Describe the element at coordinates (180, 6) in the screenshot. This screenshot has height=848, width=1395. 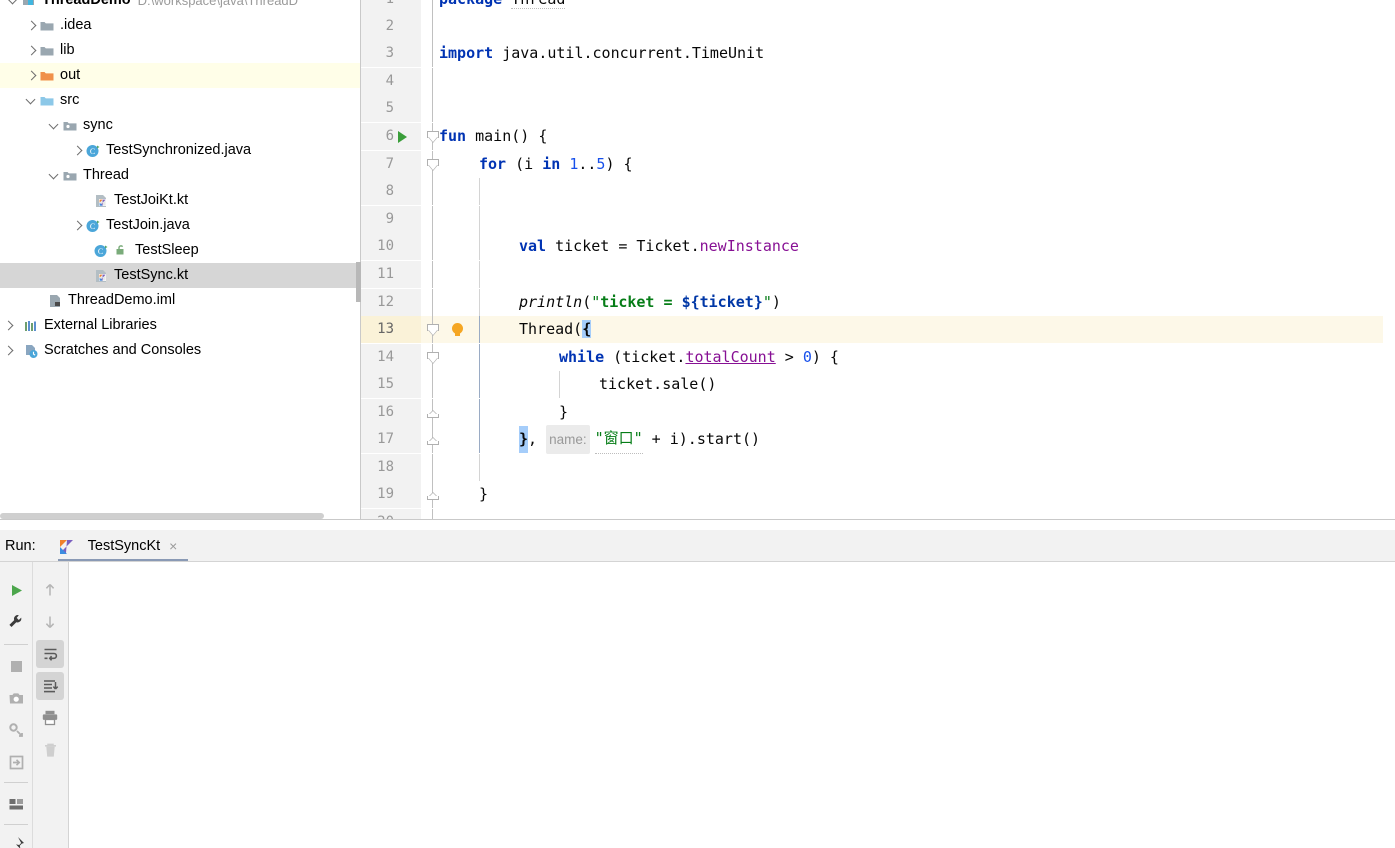
I see `tree-item-threaddemo: ThreadDemo D:\workspace\java\ThreadD` at that location.